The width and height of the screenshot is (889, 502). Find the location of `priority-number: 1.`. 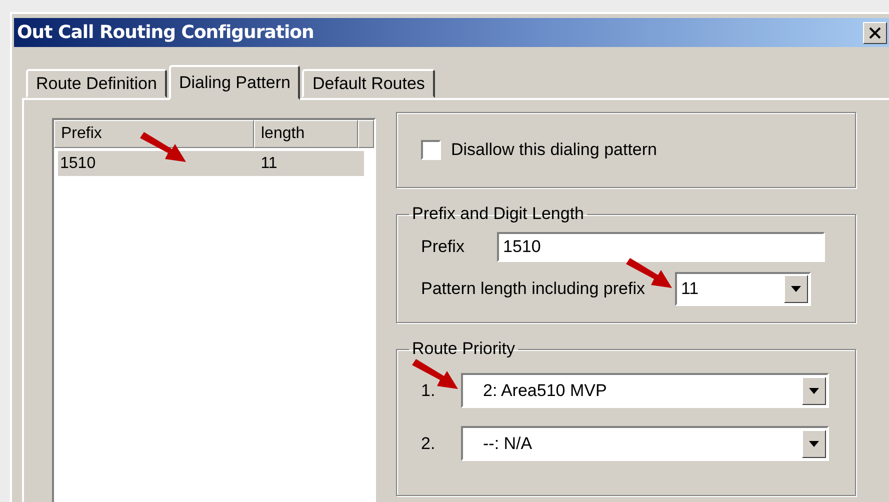

priority-number: 1. is located at coordinates (428, 390).